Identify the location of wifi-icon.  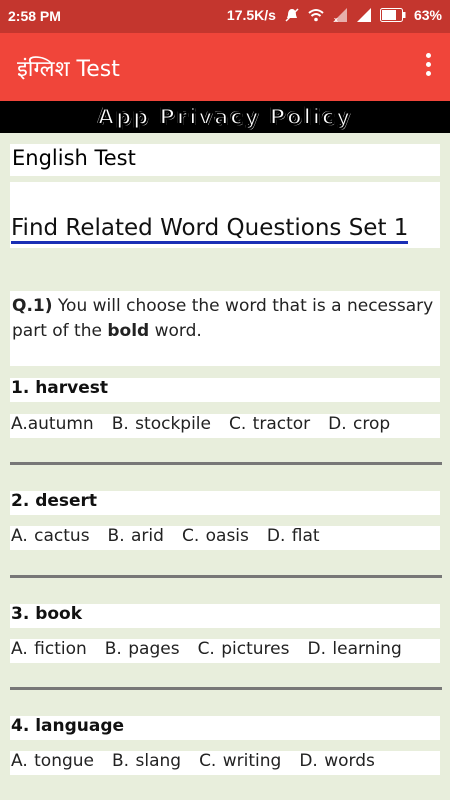
(316, 15).